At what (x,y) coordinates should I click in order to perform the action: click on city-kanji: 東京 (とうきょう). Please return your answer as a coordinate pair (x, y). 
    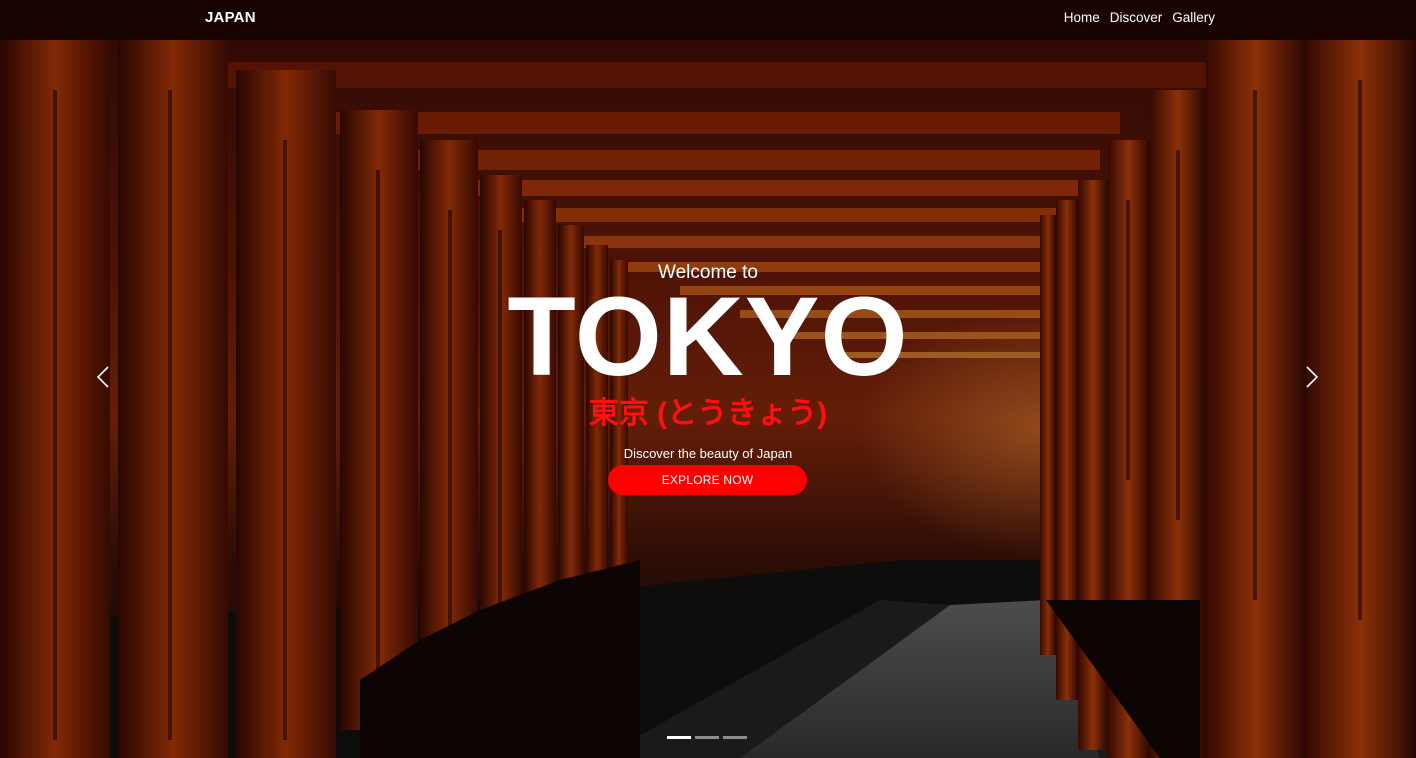
    Looking at the image, I should click on (708, 413).